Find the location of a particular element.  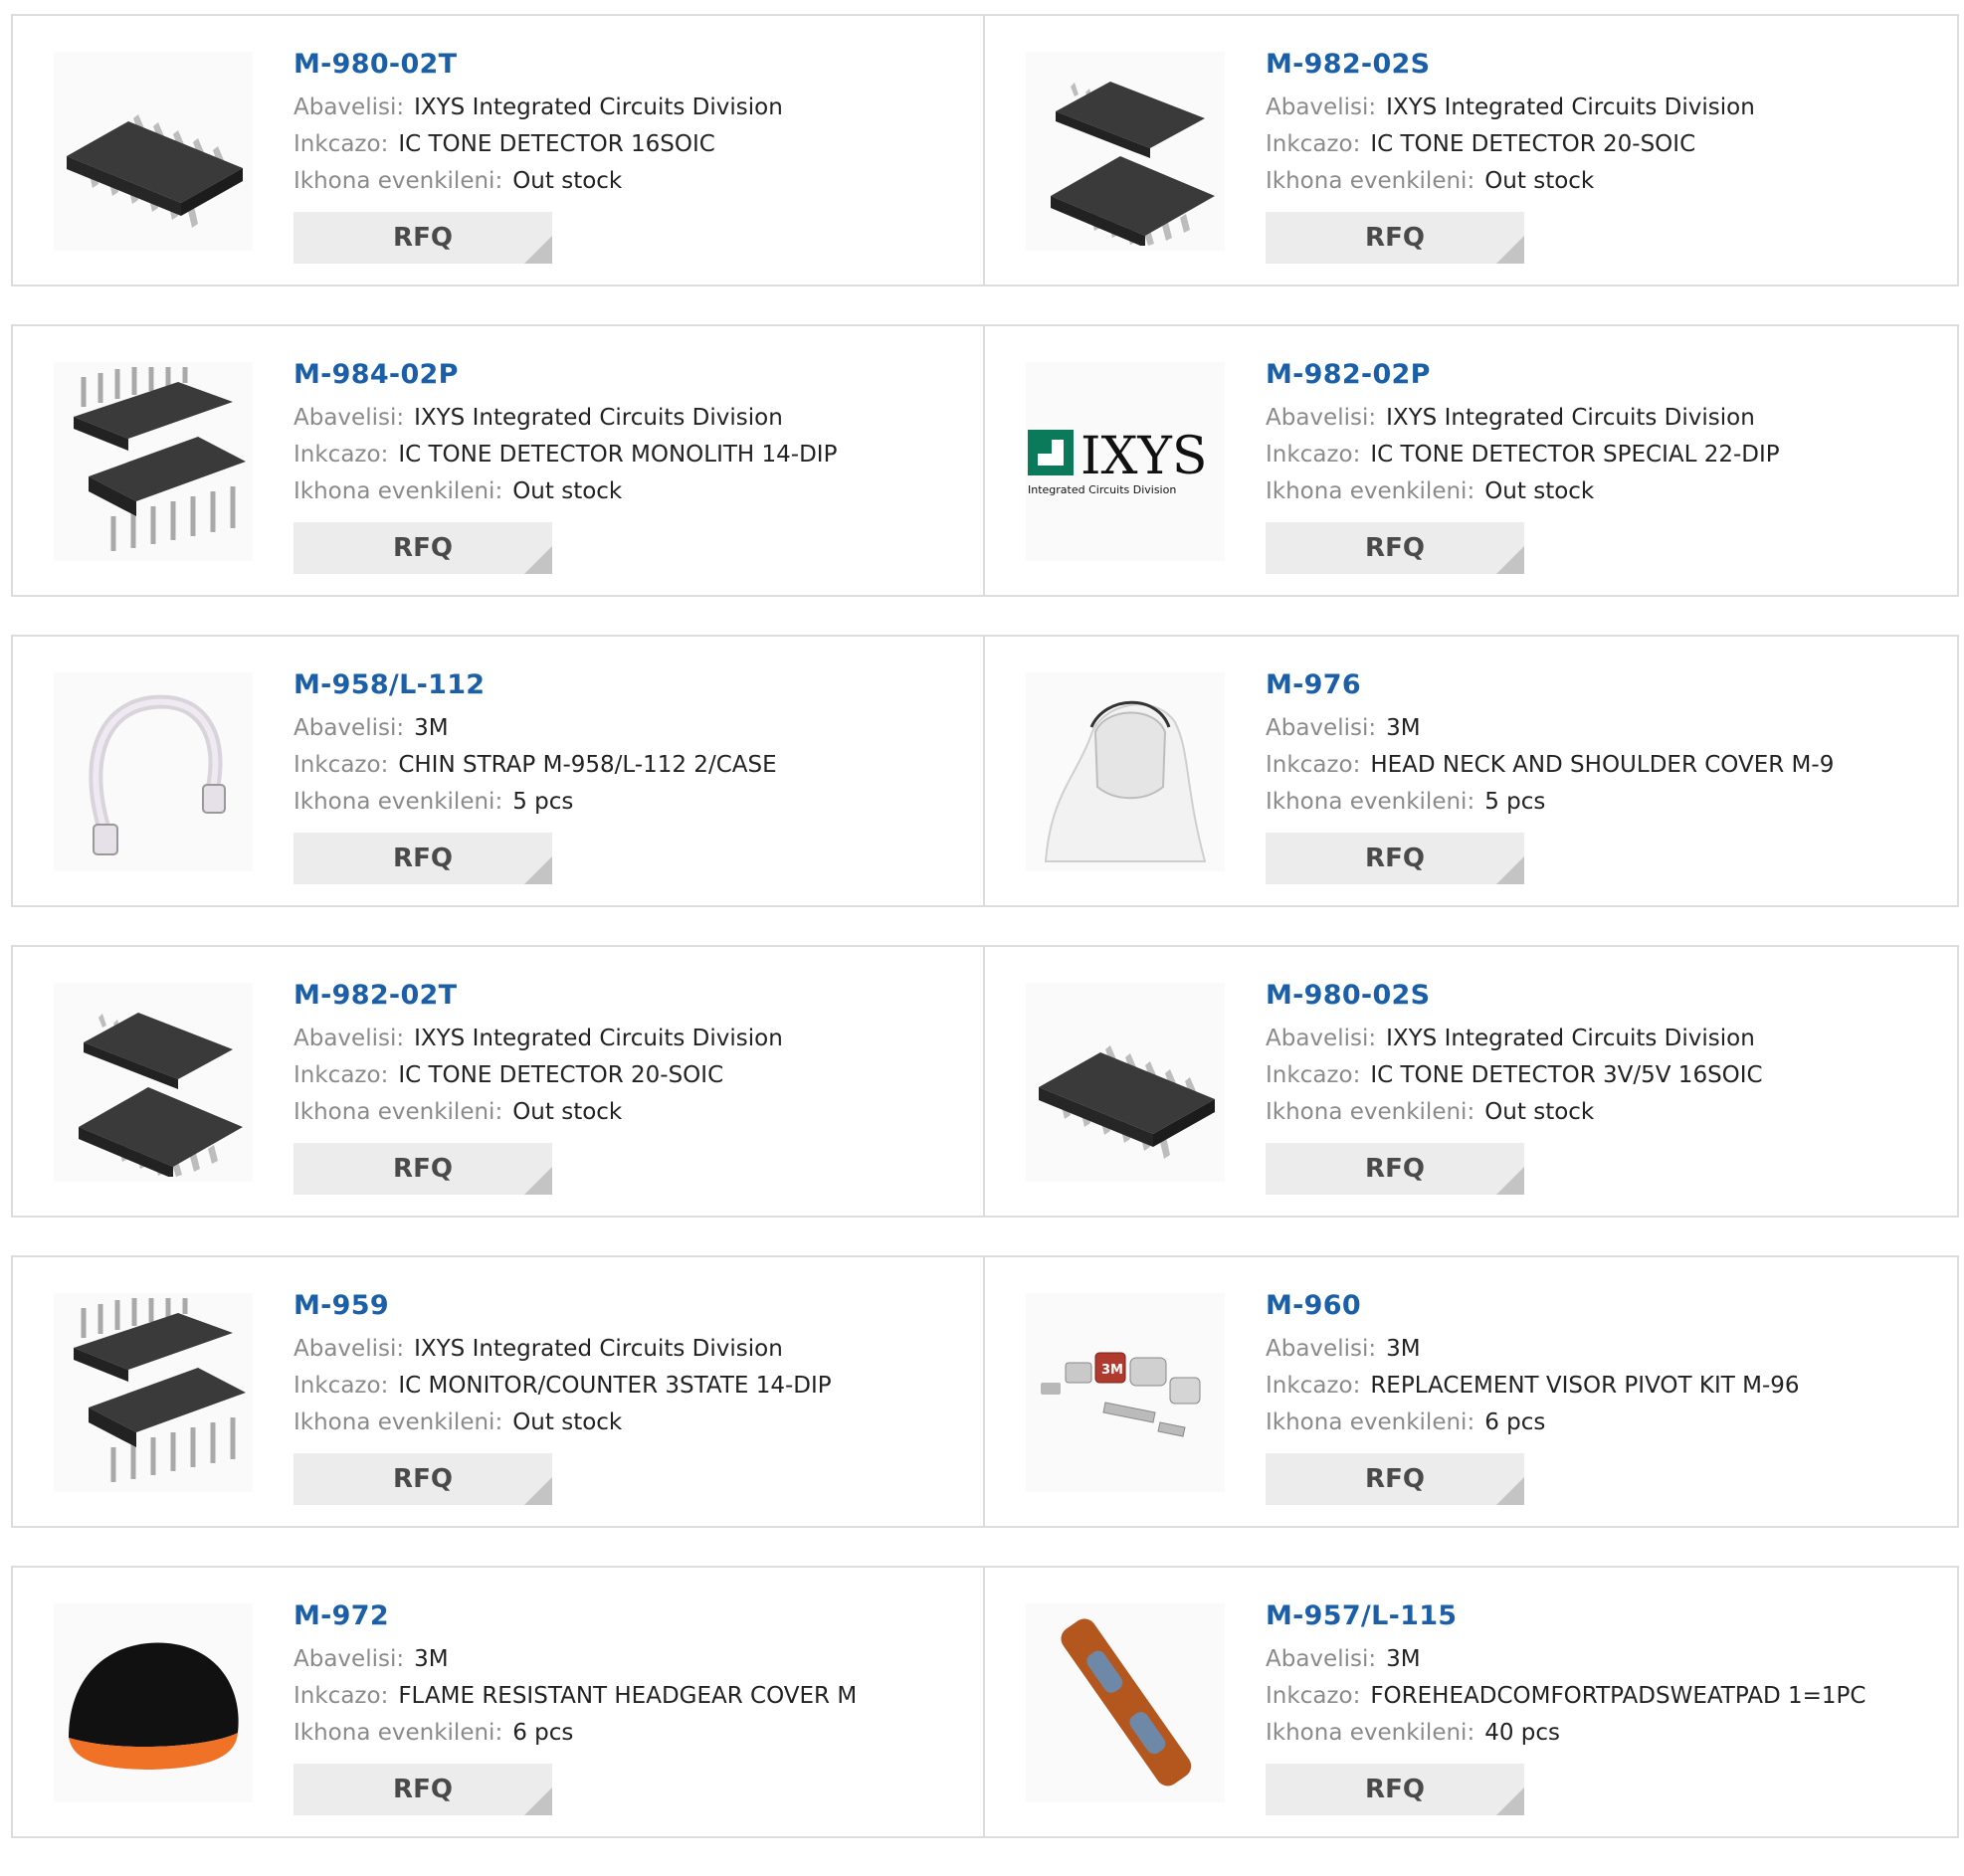

part-number-link: M-982-02P is located at coordinates (1601, 375).